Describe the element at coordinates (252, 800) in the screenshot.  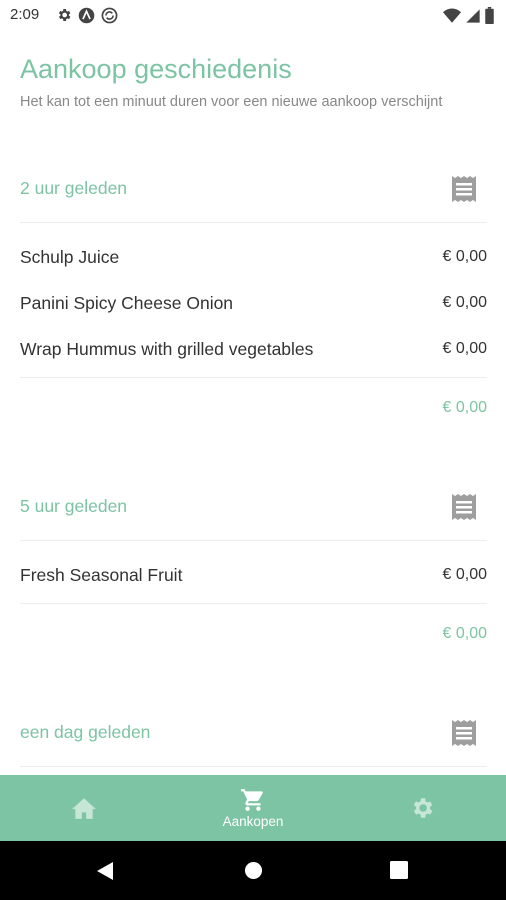
I see `cart-icon` at that location.